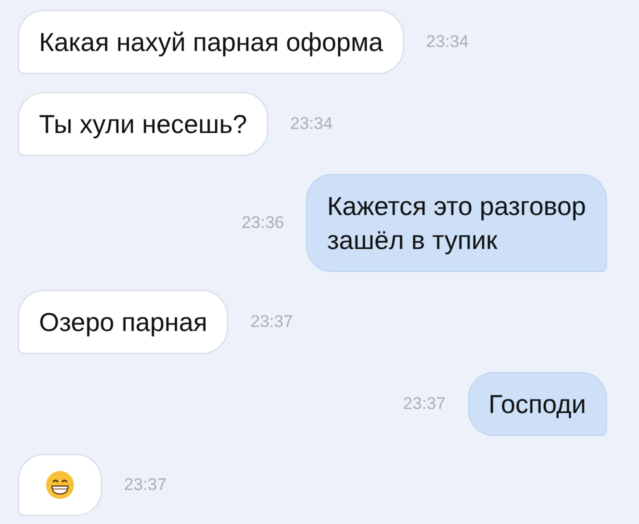  Describe the element at coordinates (456, 223) in the screenshot. I see `message-bubble: Кажется это разговор зашёл в тупик` at that location.